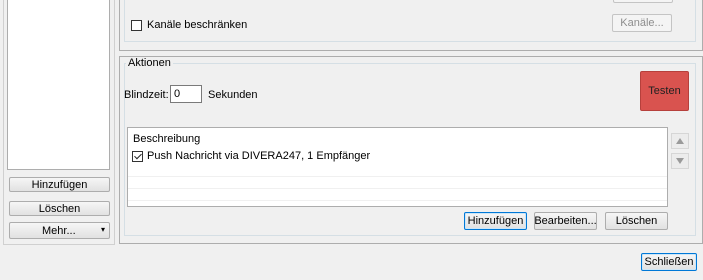 The height and width of the screenshot is (280, 703). Describe the element at coordinates (102, 229) in the screenshot. I see `dropdown-arrow-icon: ▾` at that location.